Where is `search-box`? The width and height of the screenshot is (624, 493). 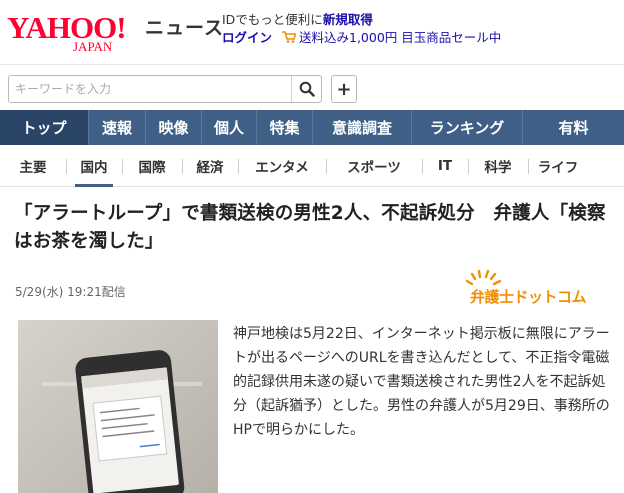
search-box is located at coordinates (165, 89).